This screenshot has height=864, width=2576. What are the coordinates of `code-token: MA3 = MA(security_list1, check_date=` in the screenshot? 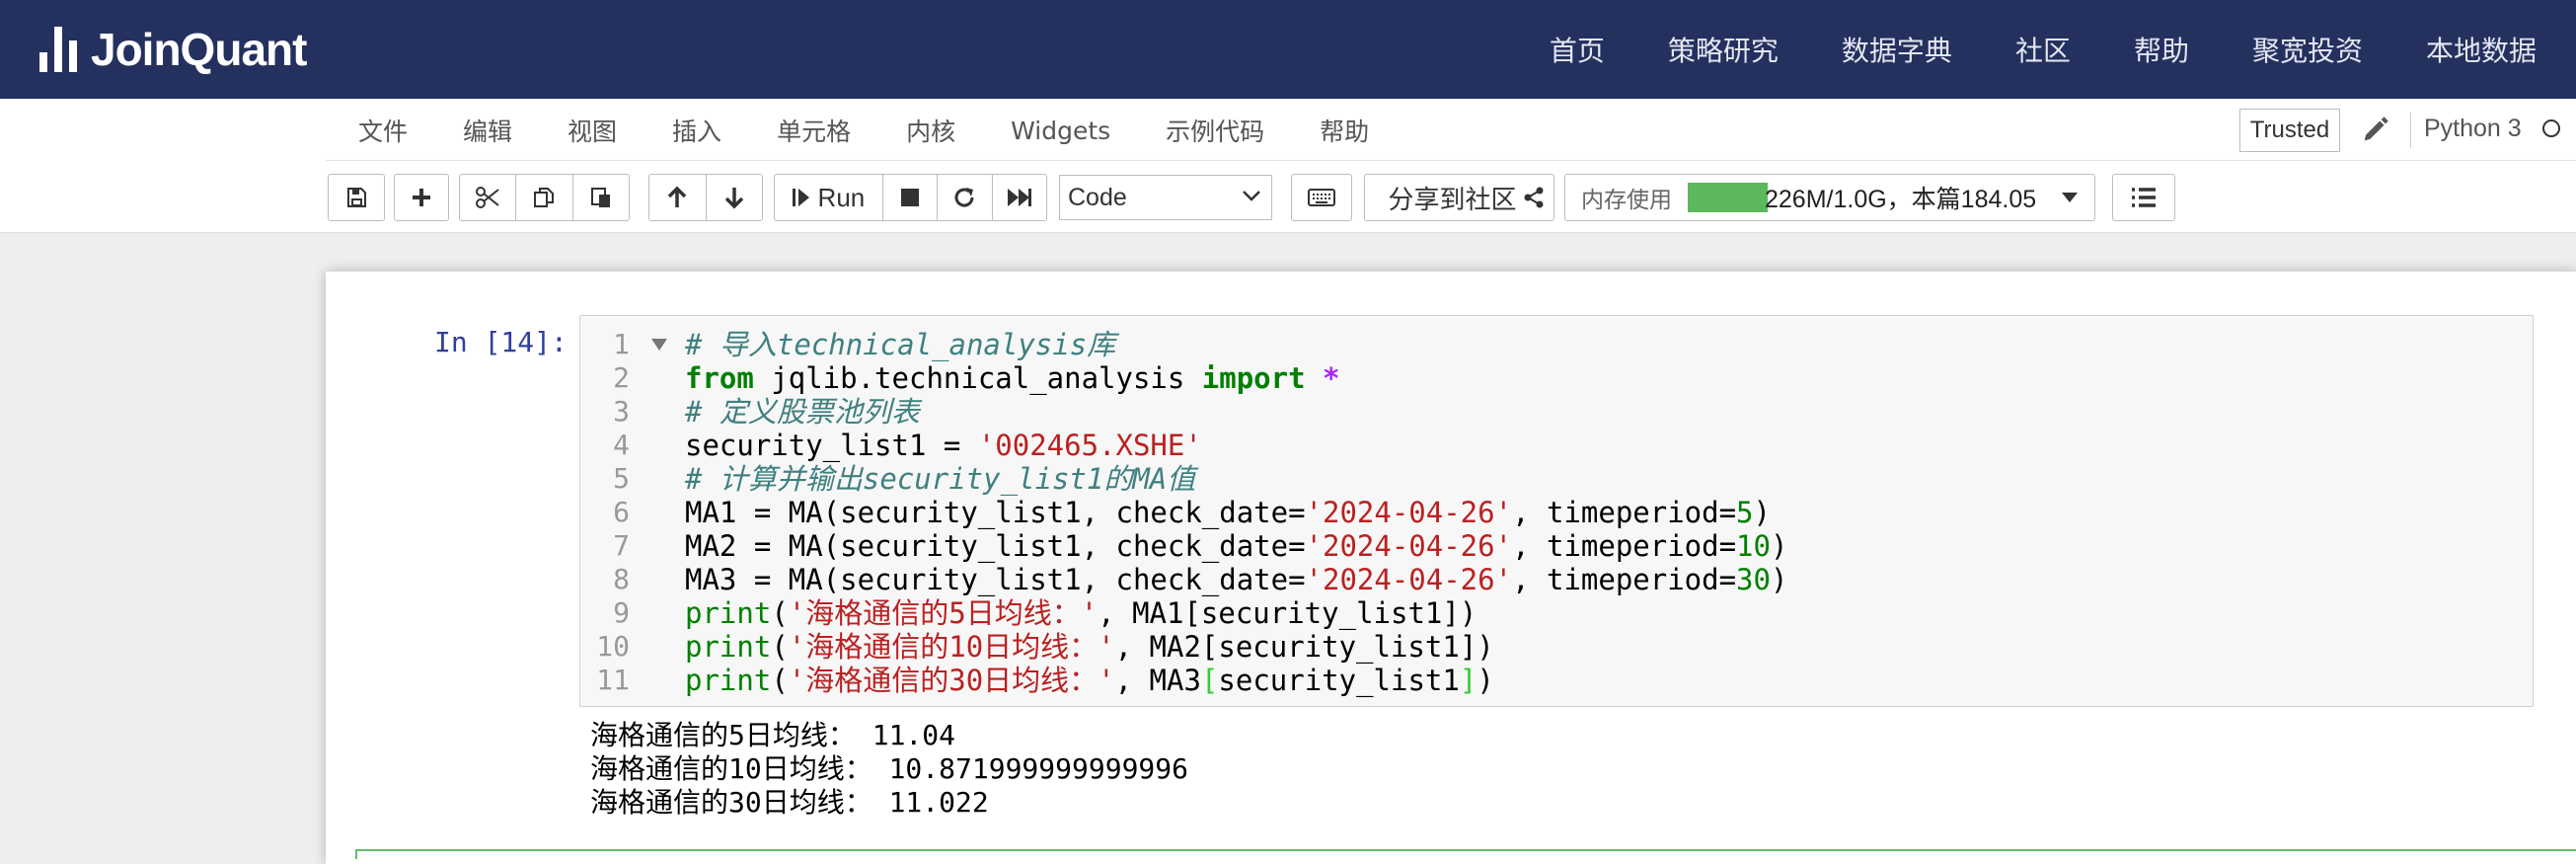 It's located at (995, 579).